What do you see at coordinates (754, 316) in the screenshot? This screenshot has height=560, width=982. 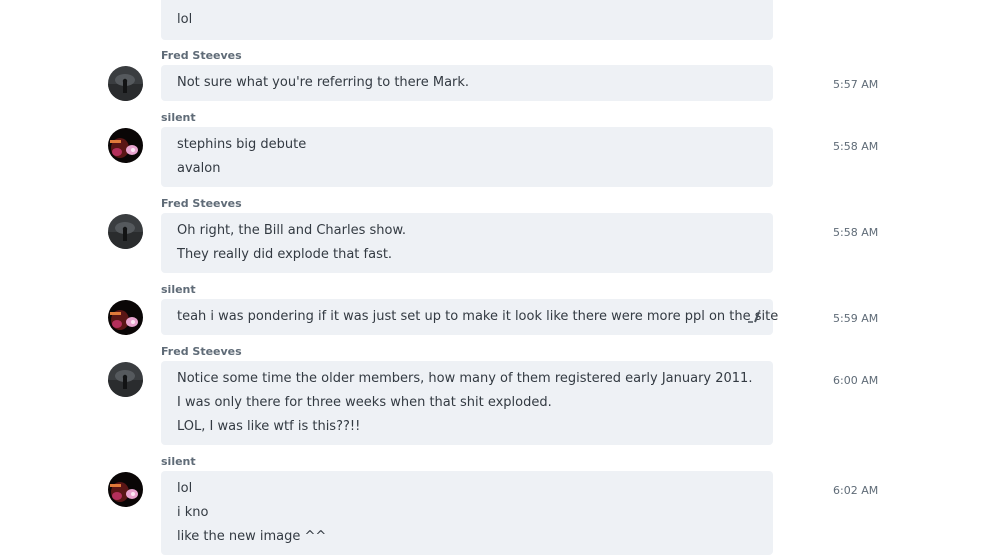 I see `edit-icon` at bounding box center [754, 316].